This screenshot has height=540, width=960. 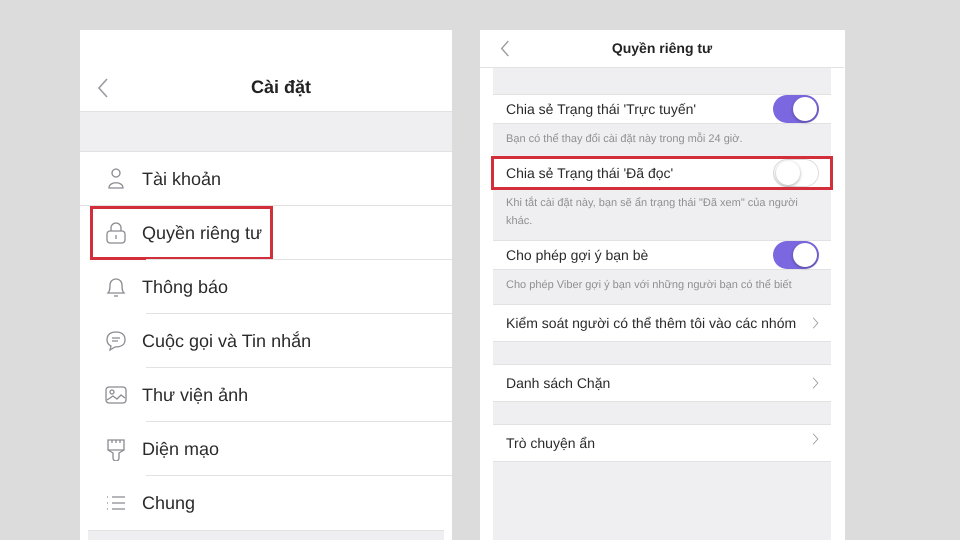 What do you see at coordinates (578, 255) in the screenshot?
I see `setting-label: Cho phép gợi ý bạn bè` at bounding box center [578, 255].